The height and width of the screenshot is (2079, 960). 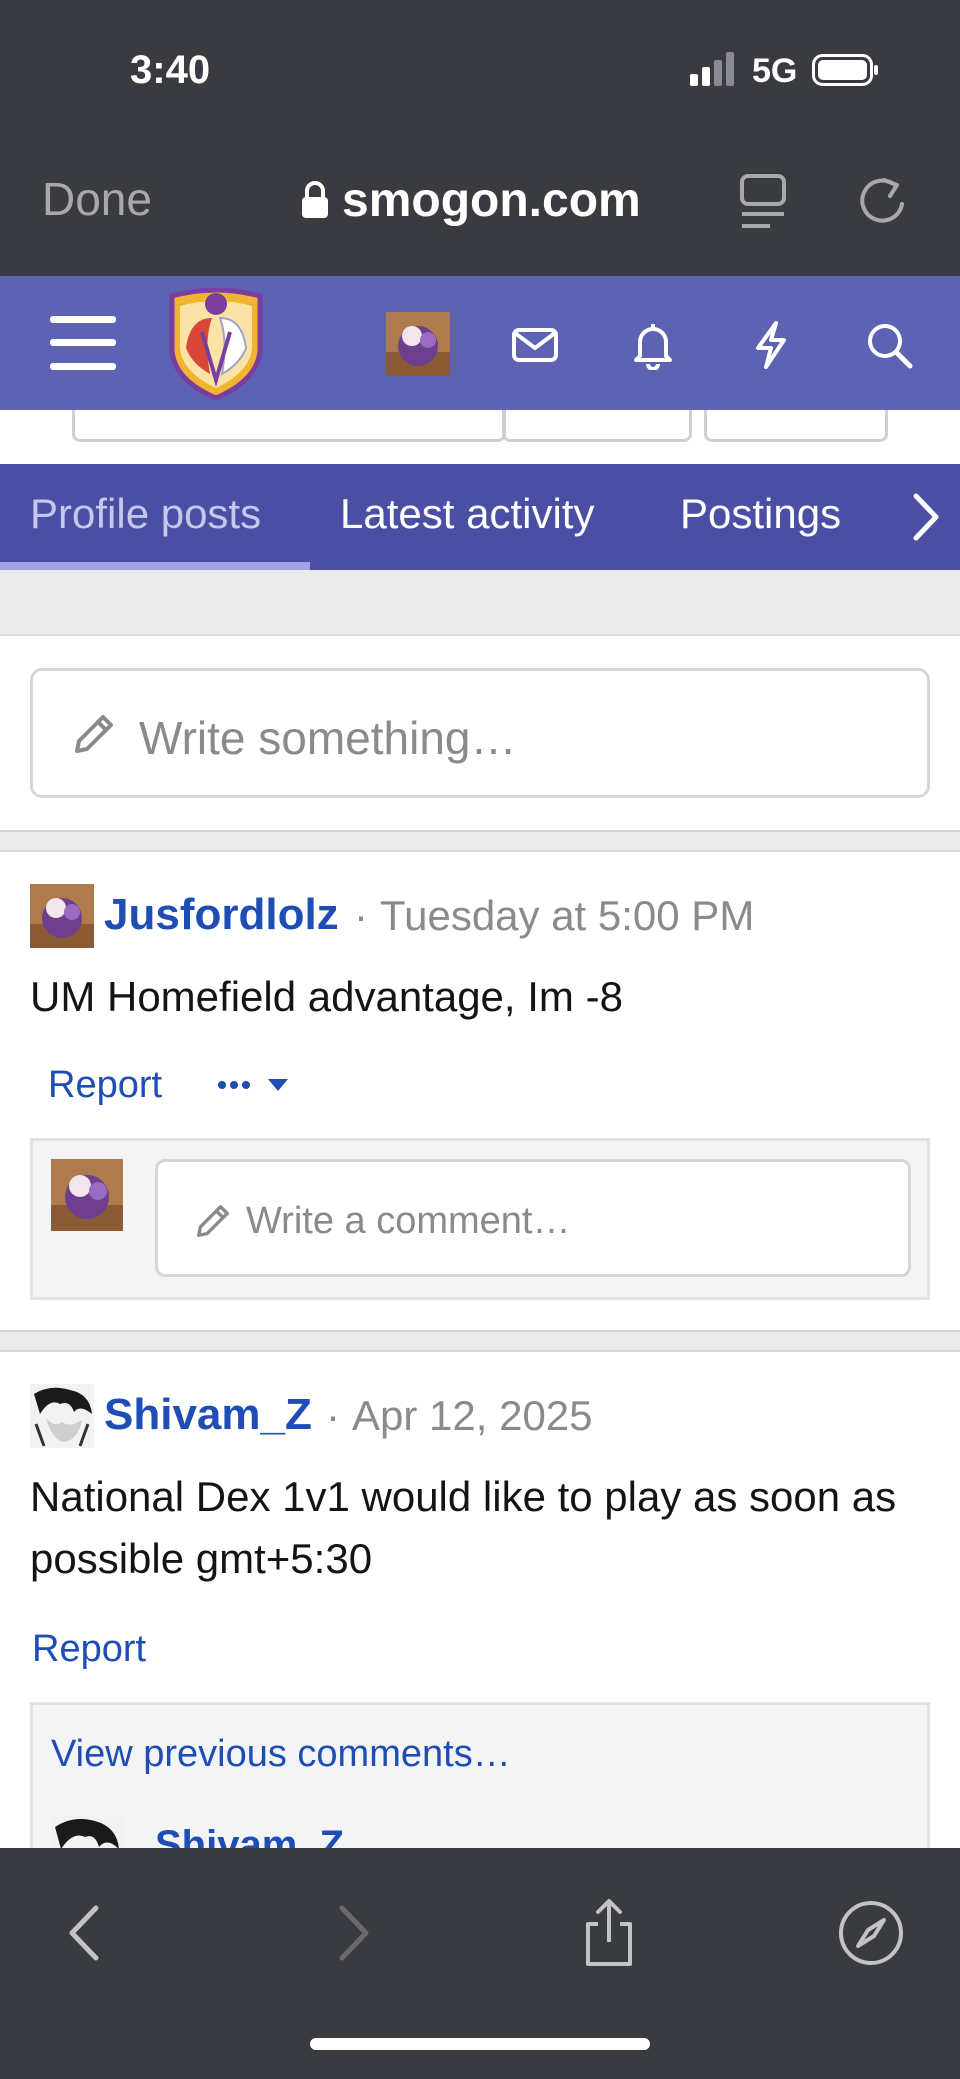 I want to click on site-header, so click(x=480, y=343).